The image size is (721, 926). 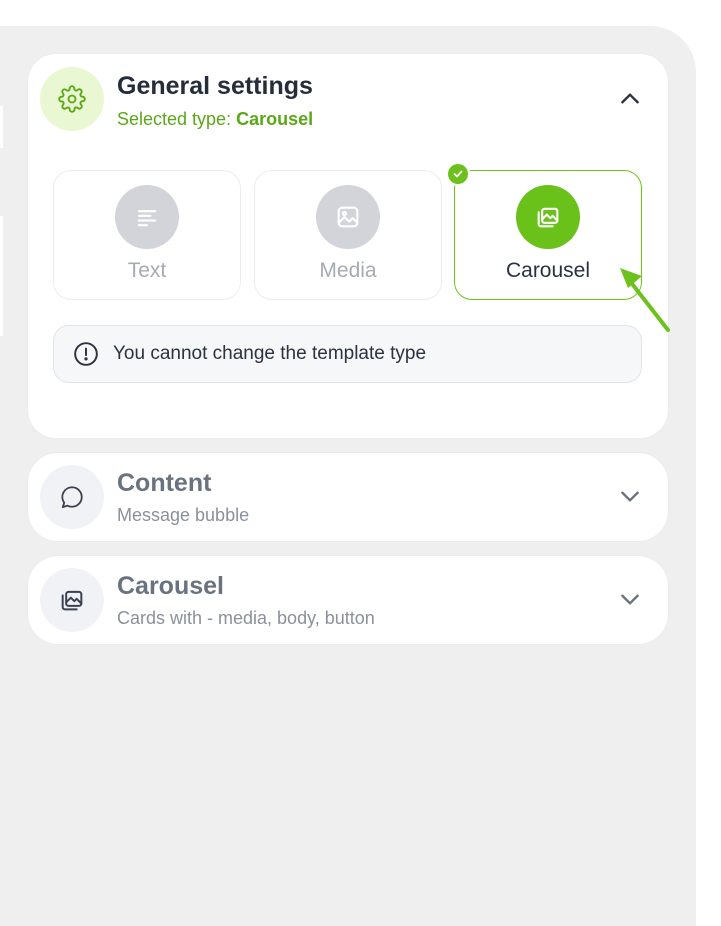 I want to click on template-type-notice: You cannot change the template type, so click(x=347, y=354).